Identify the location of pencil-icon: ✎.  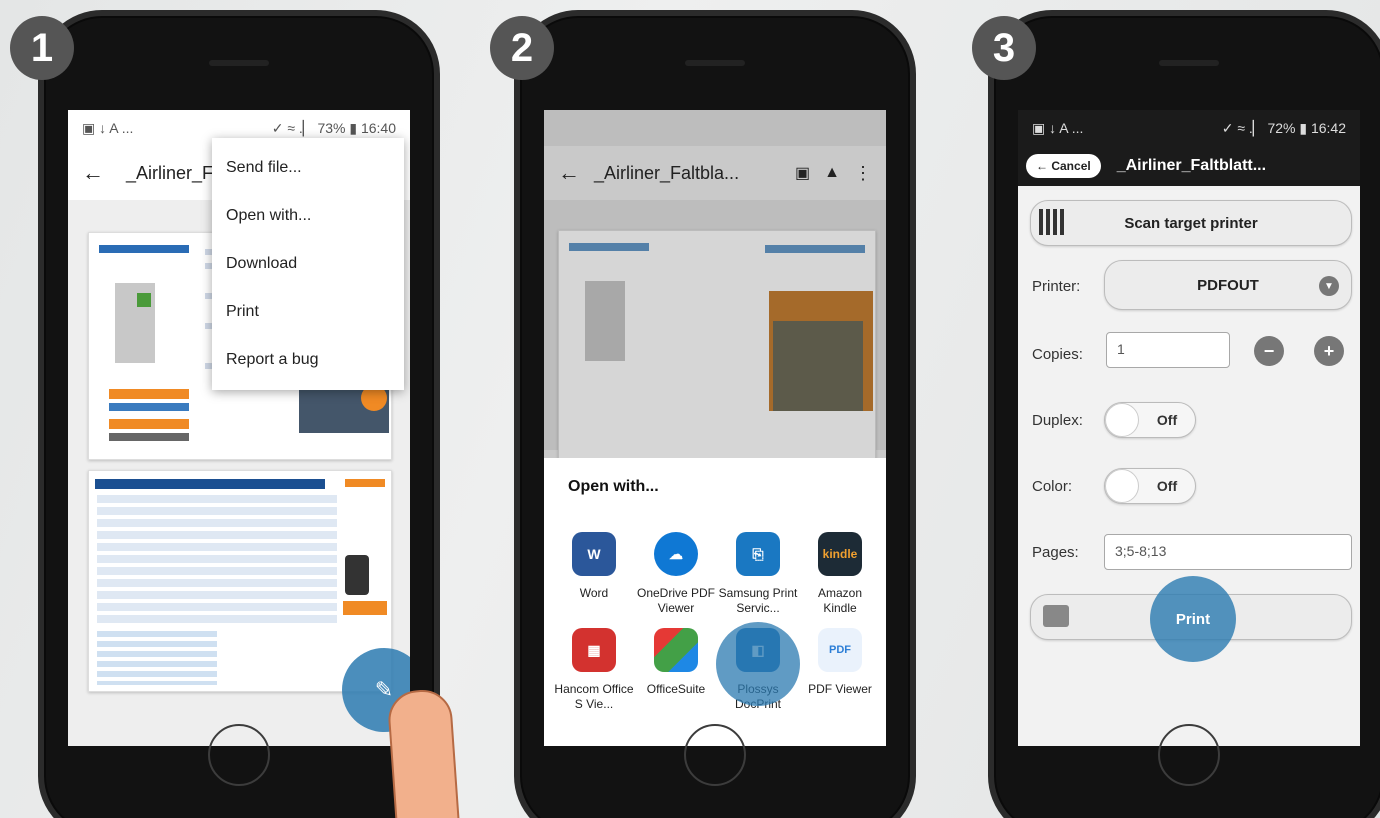
(384, 689).